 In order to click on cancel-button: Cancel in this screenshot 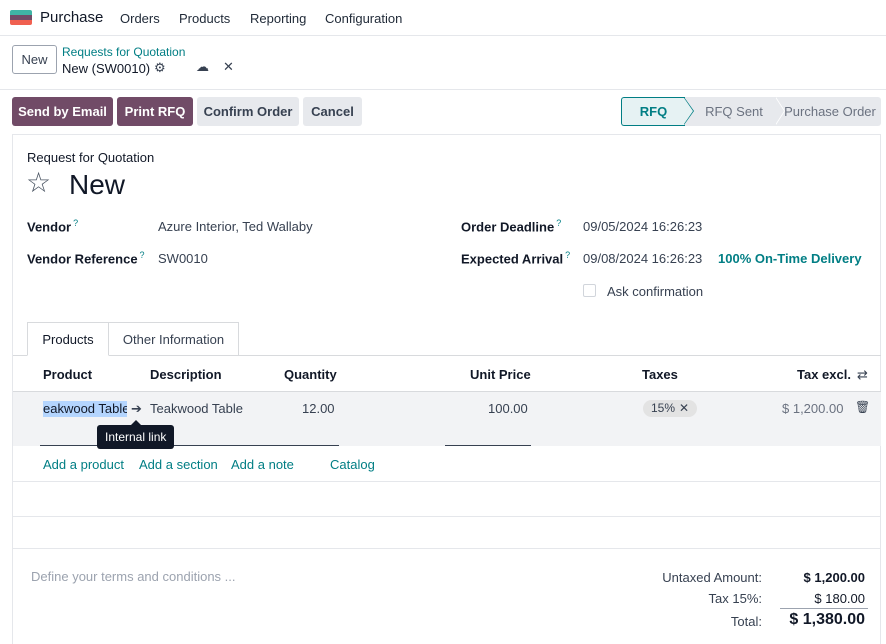, I will do `click(332, 111)`.